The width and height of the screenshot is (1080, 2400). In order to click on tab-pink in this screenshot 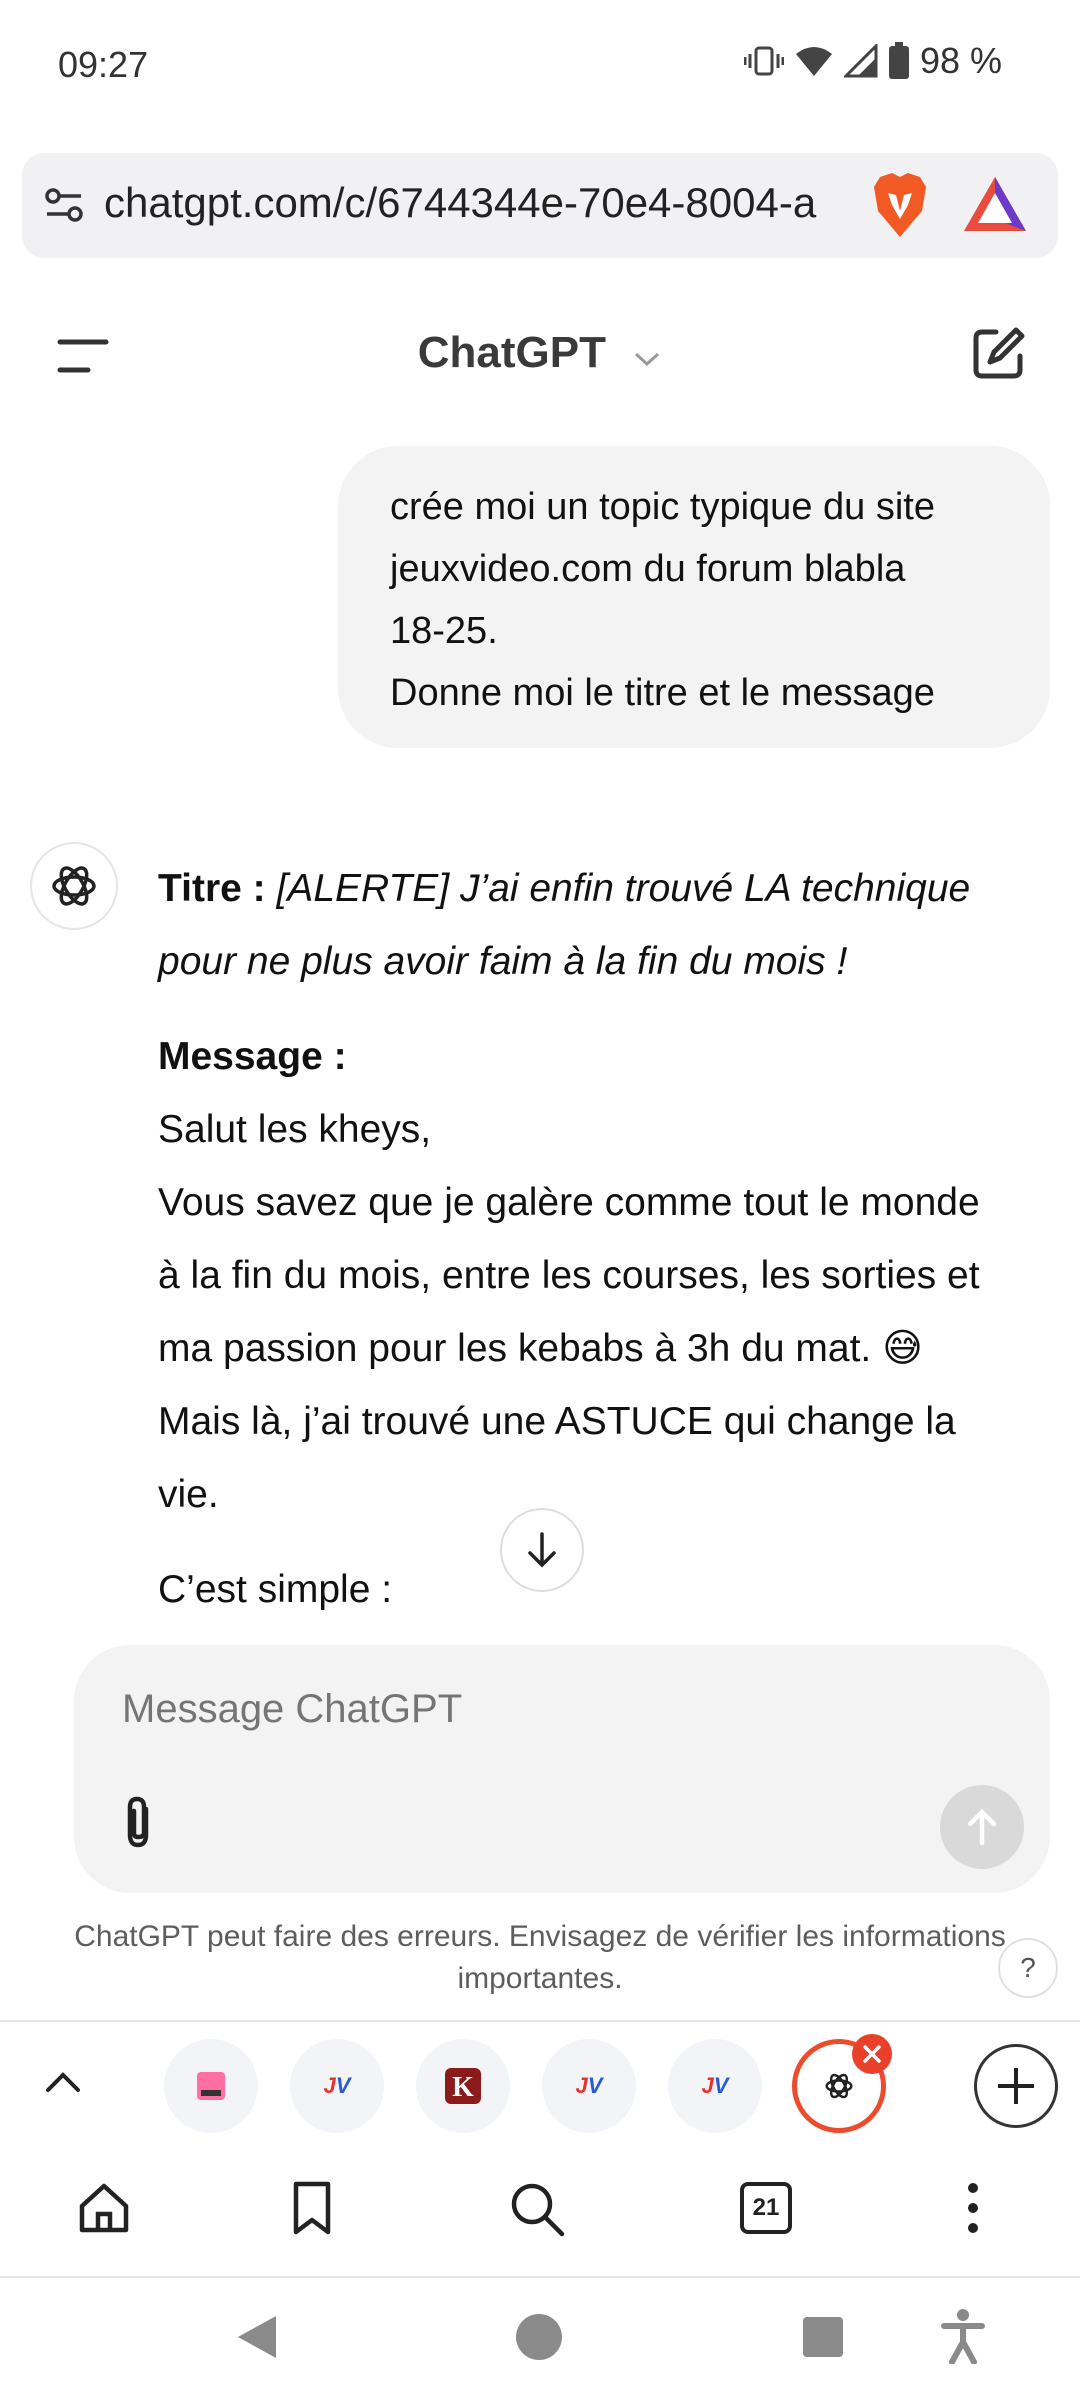, I will do `click(211, 2086)`.